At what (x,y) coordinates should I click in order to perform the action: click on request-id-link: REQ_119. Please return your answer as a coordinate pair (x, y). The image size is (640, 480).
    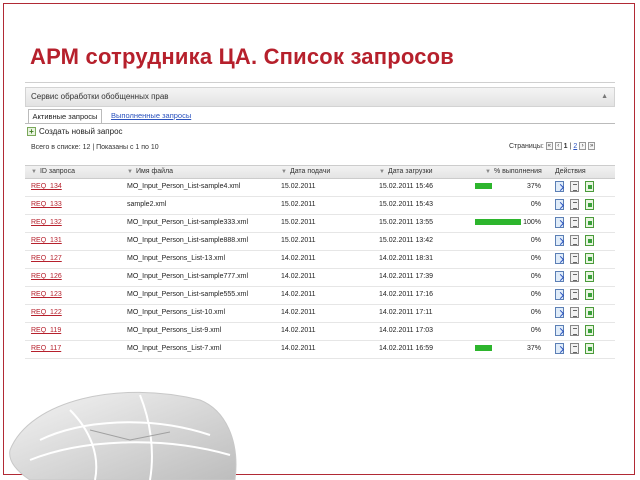
    Looking at the image, I should click on (46, 331).